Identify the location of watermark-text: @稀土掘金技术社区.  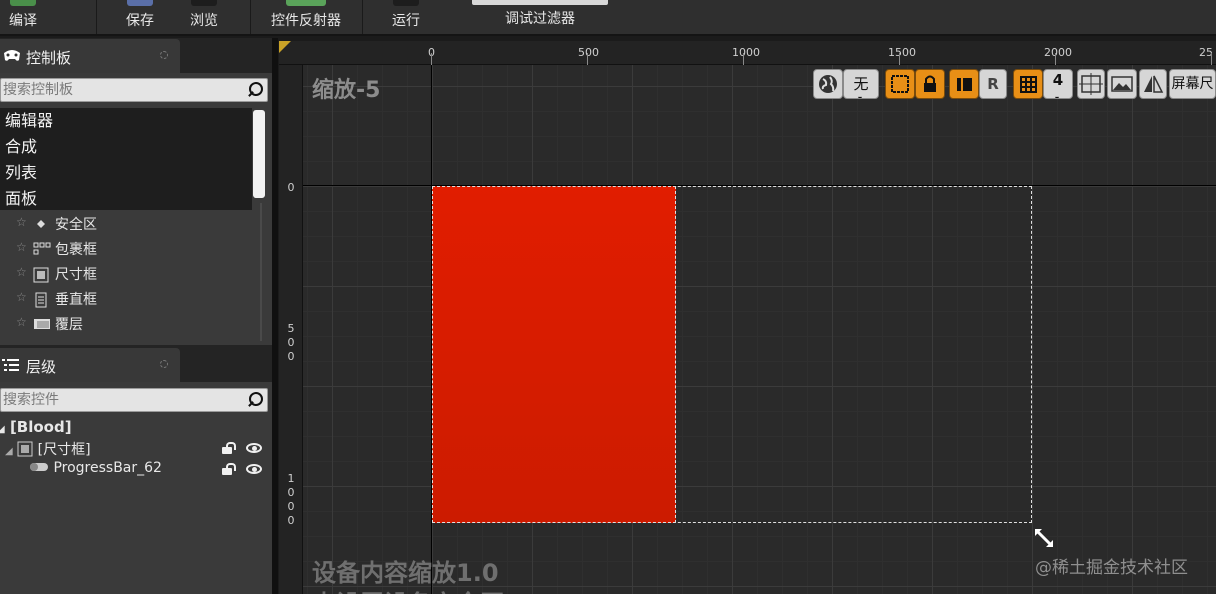
(1111, 568).